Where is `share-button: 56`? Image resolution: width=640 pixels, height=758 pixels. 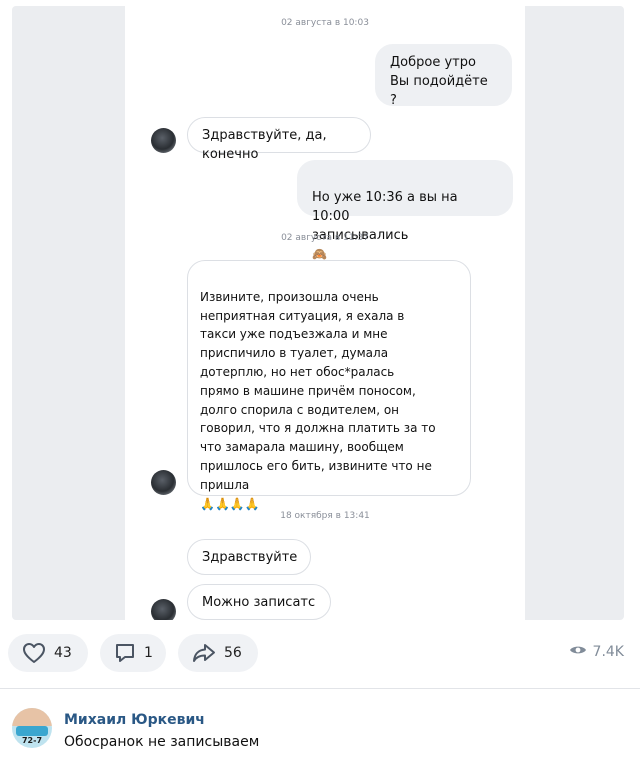 share-button: 56 is located at coordinates (218, 653).